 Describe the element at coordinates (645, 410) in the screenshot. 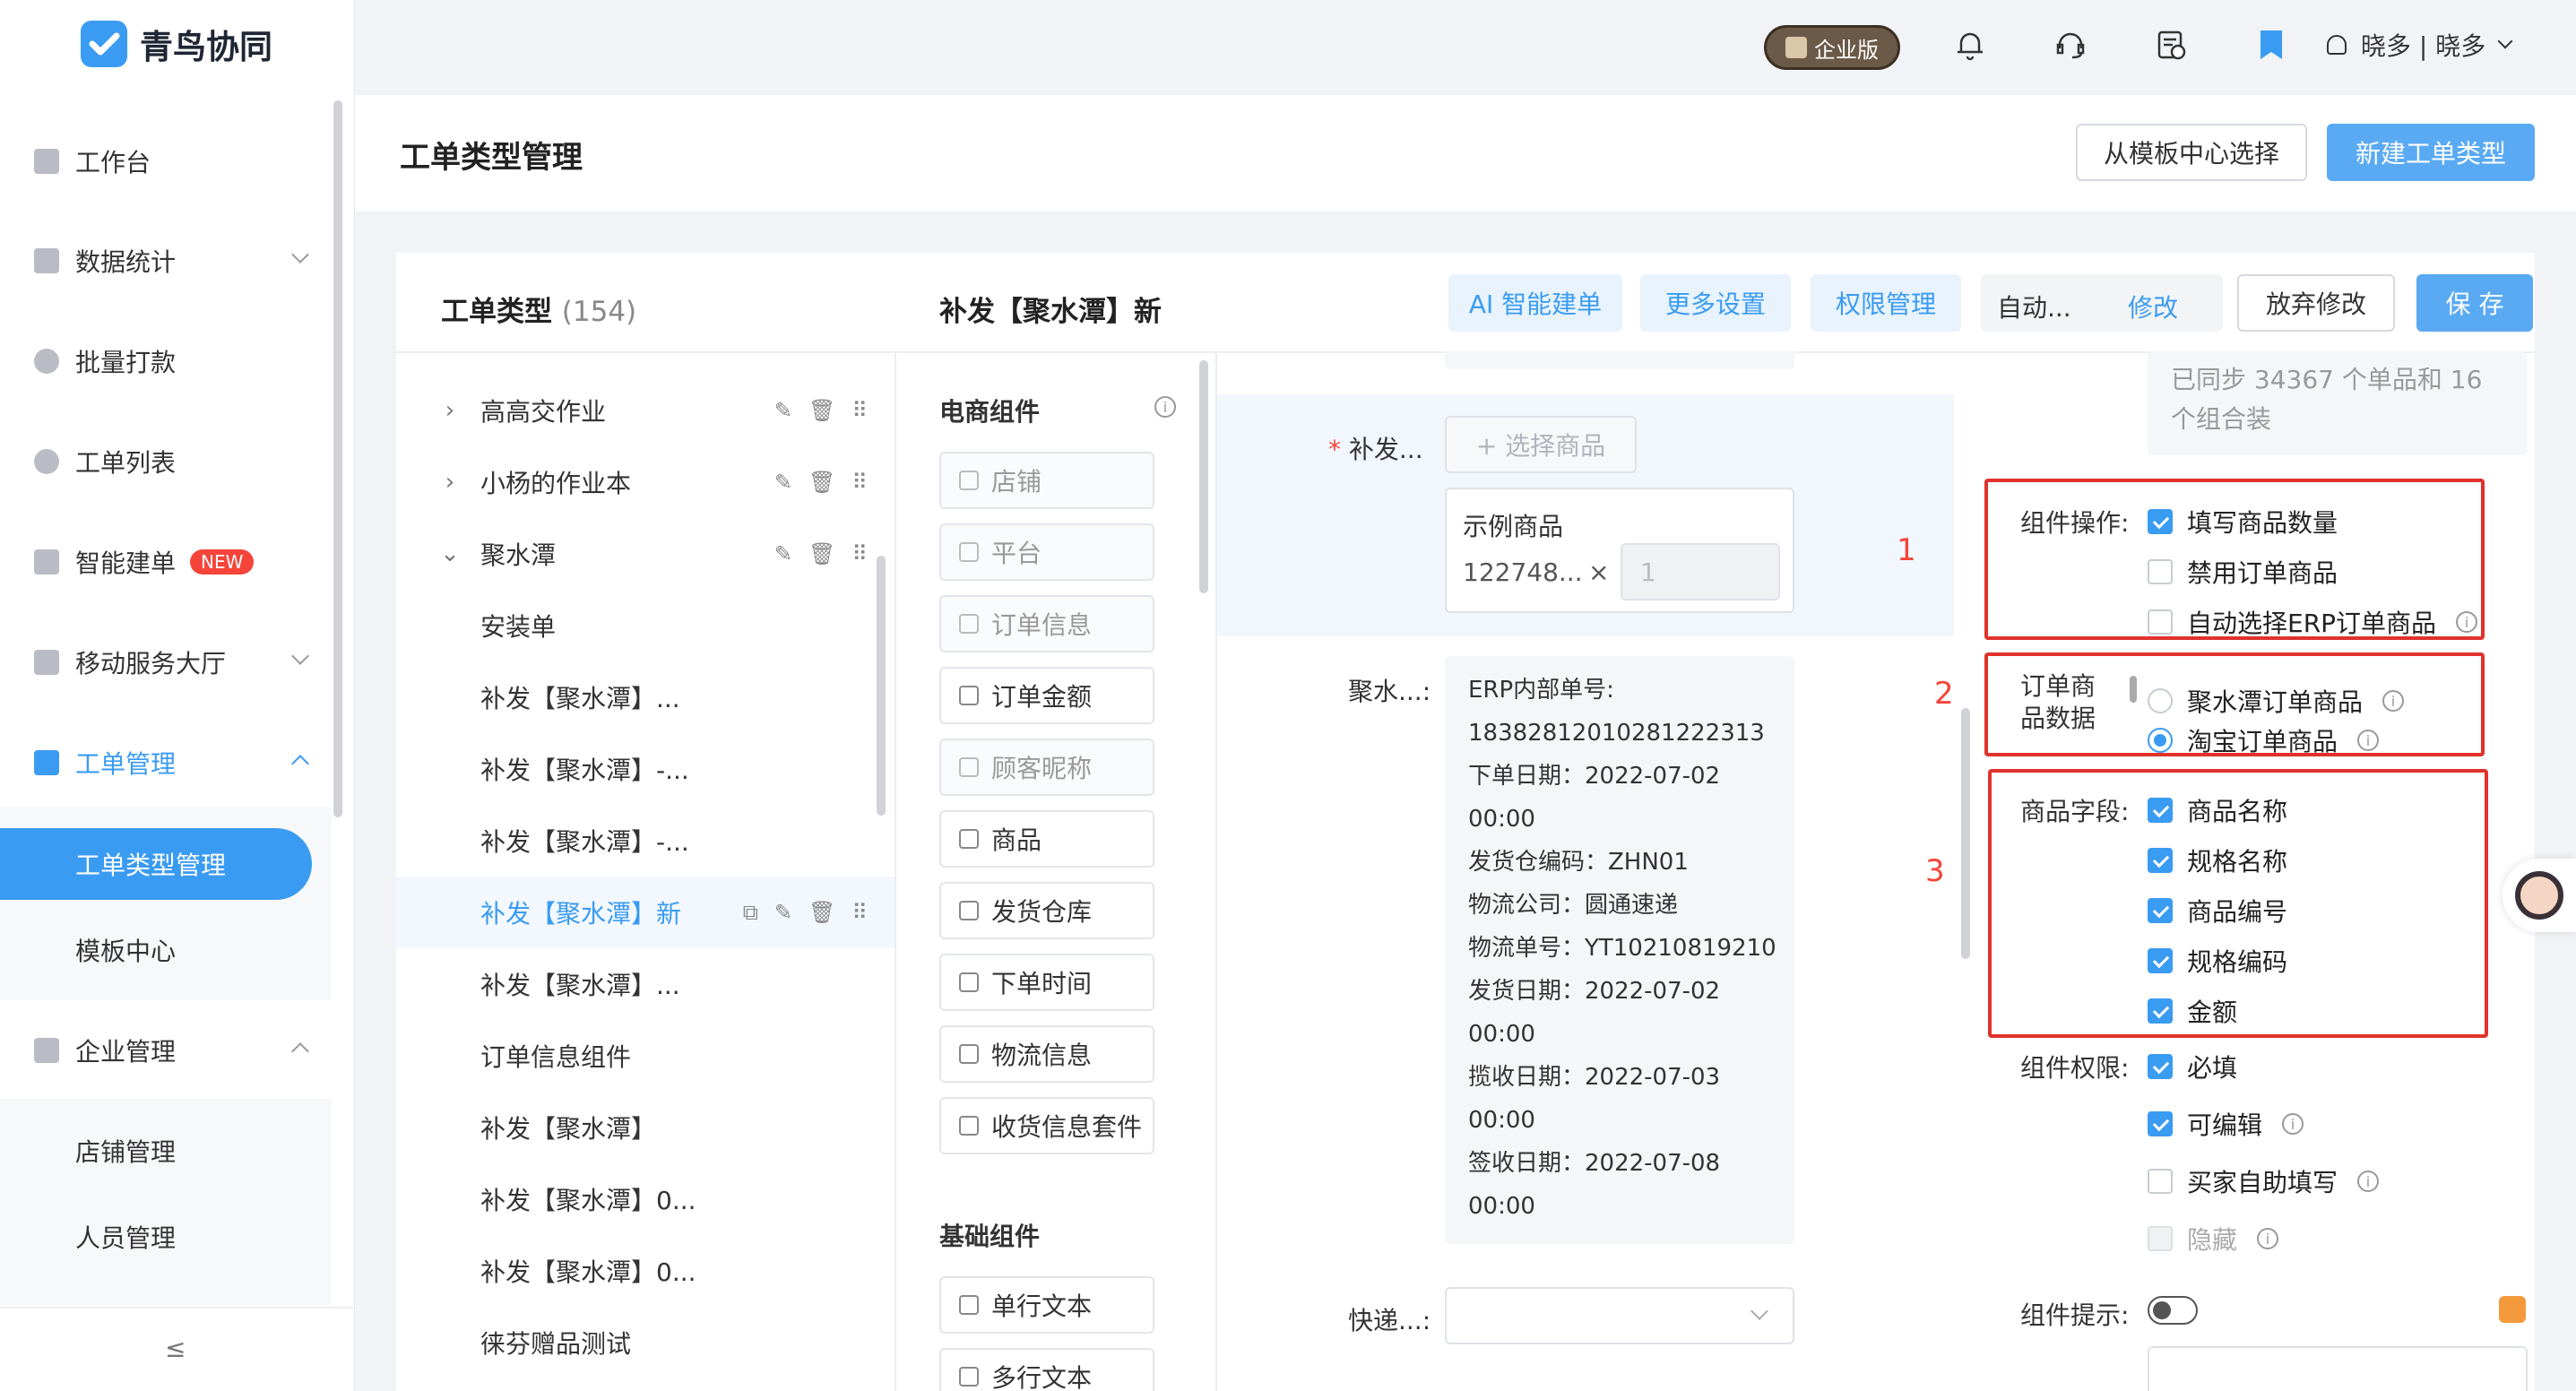

I see `type-item: › 高高交作业 ✎ 🗑 ⠿` at that location.